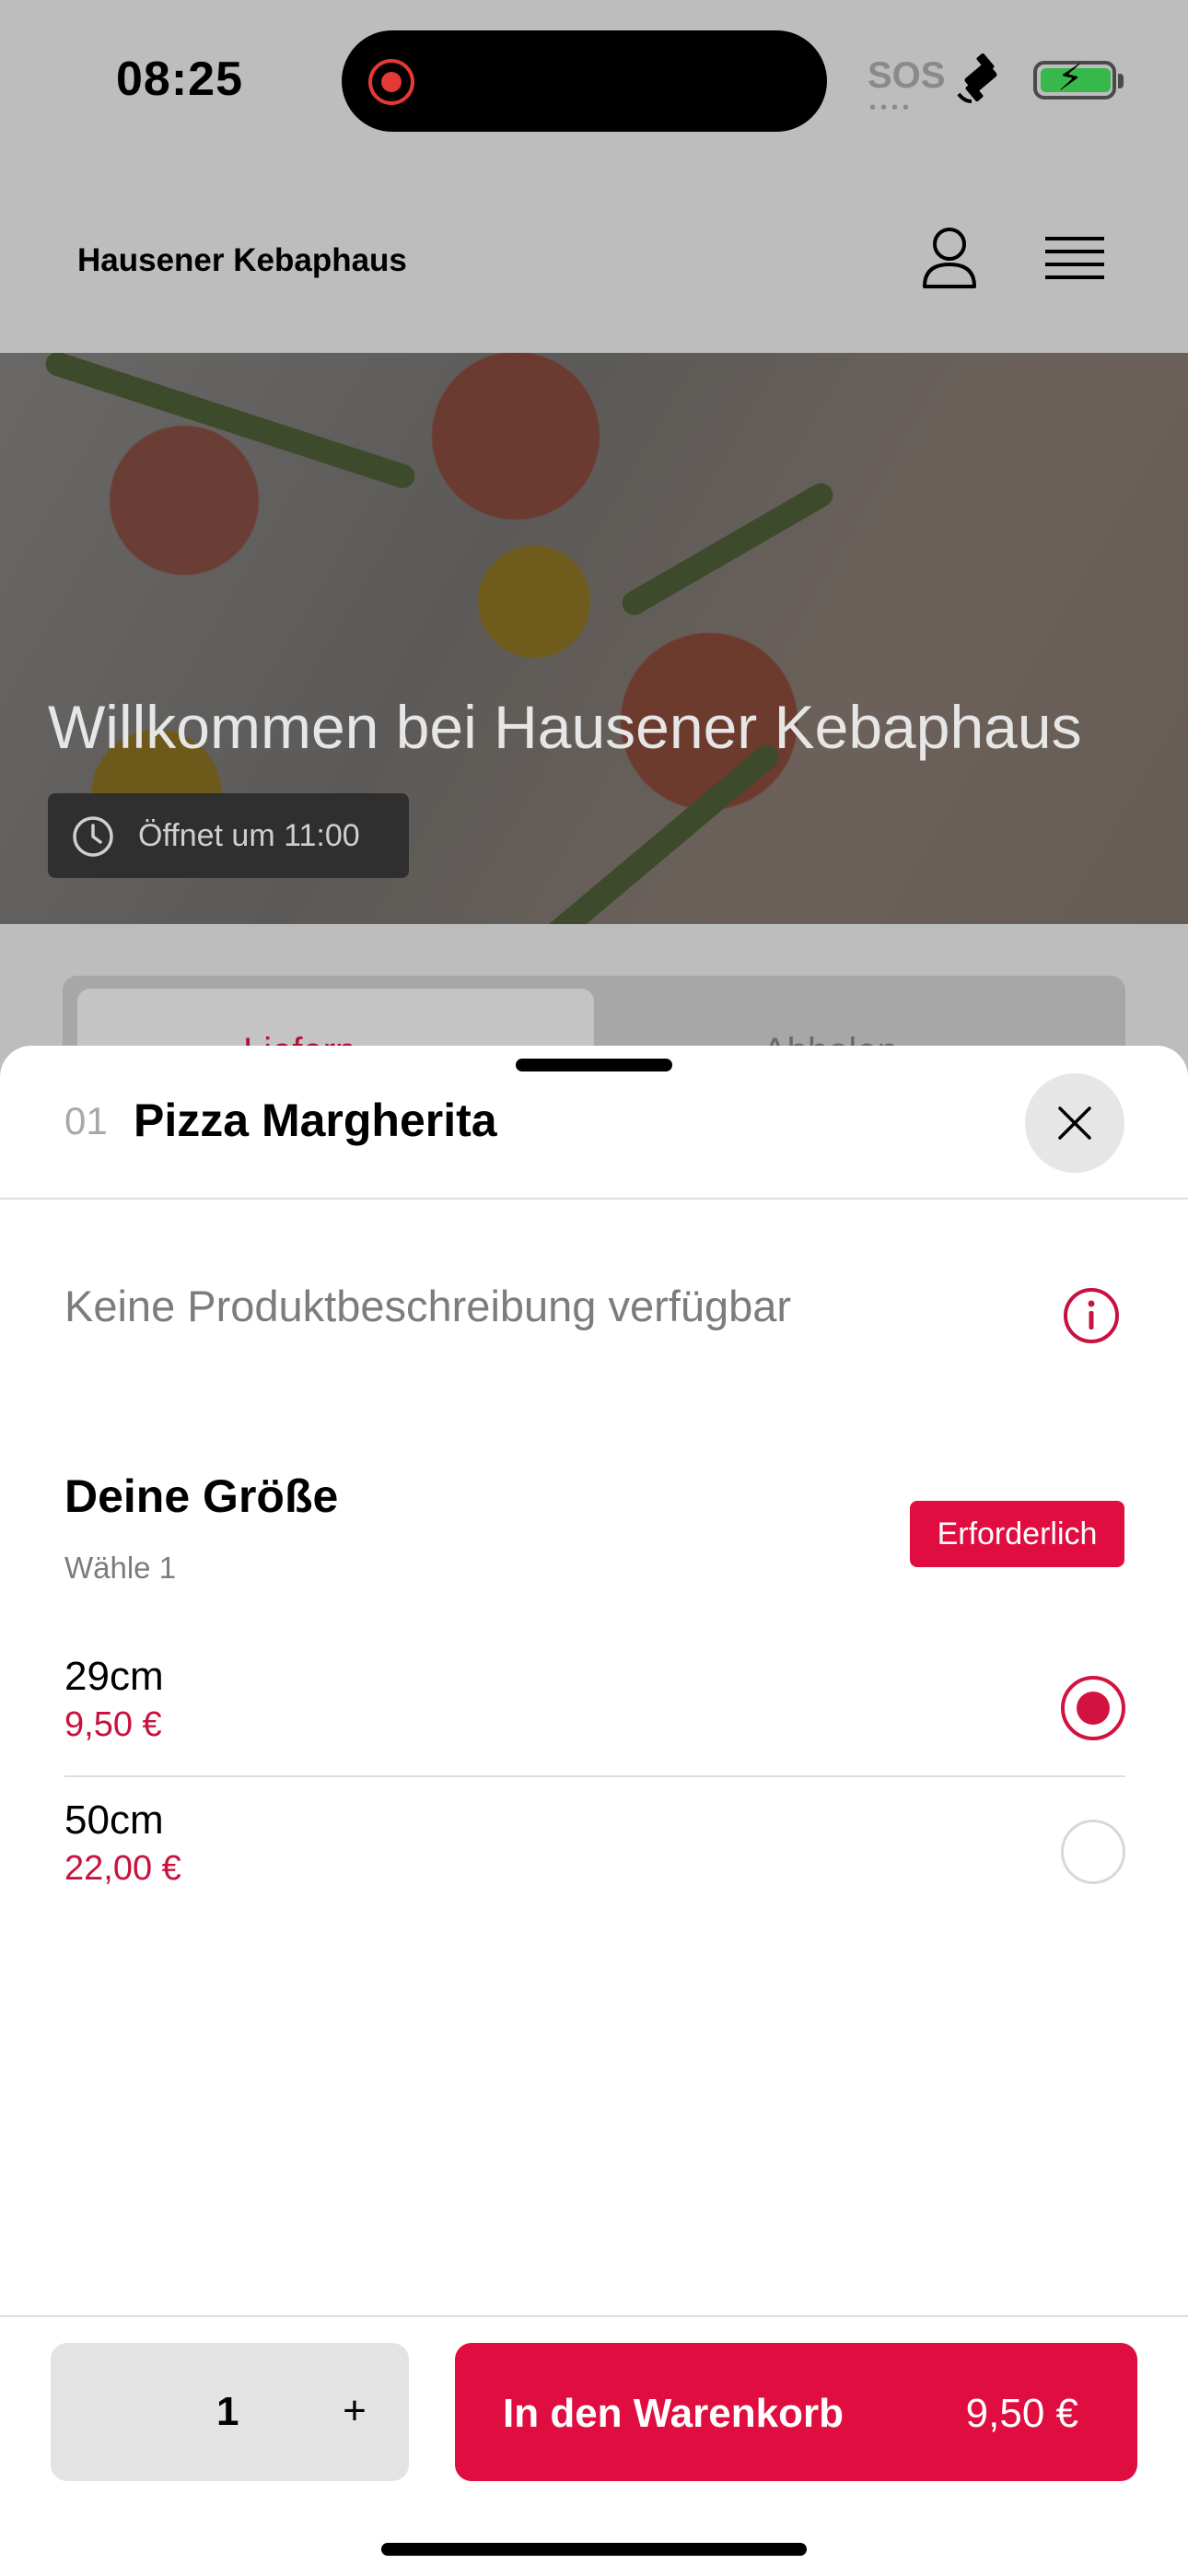 This screenshot has height=2576, width=1188. Describe the element at coordinates (594, 2316) in the screenshot. I see `footer-divider` at that location.